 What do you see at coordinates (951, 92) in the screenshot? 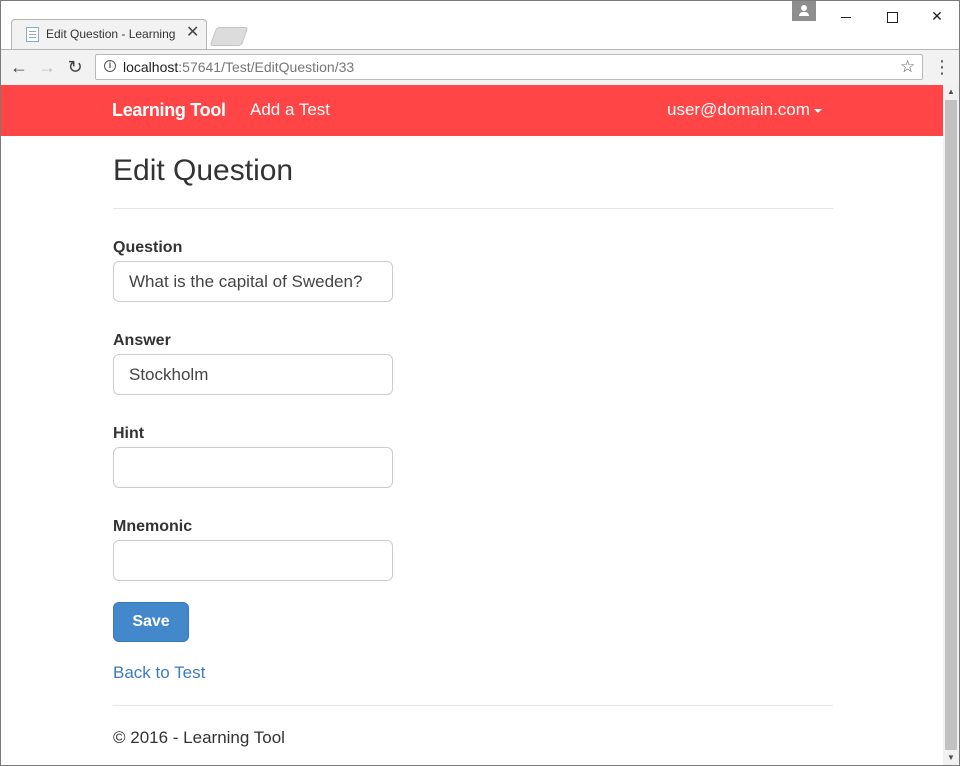
I see `scroll-up-arrow-icon: ▲` at bounding box center [951, 92].